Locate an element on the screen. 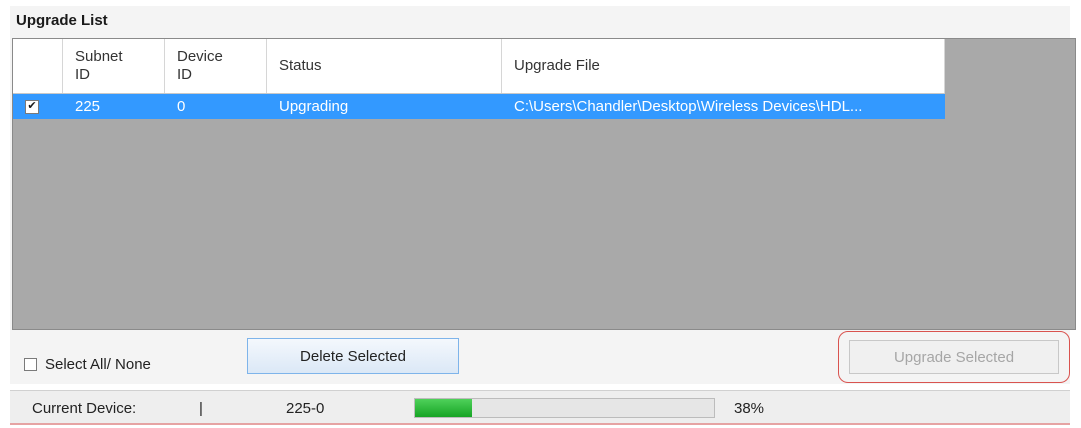 This screenshot has width=1081, height=428. current-device-label: Current Device: is located at coordinates (84, 408).